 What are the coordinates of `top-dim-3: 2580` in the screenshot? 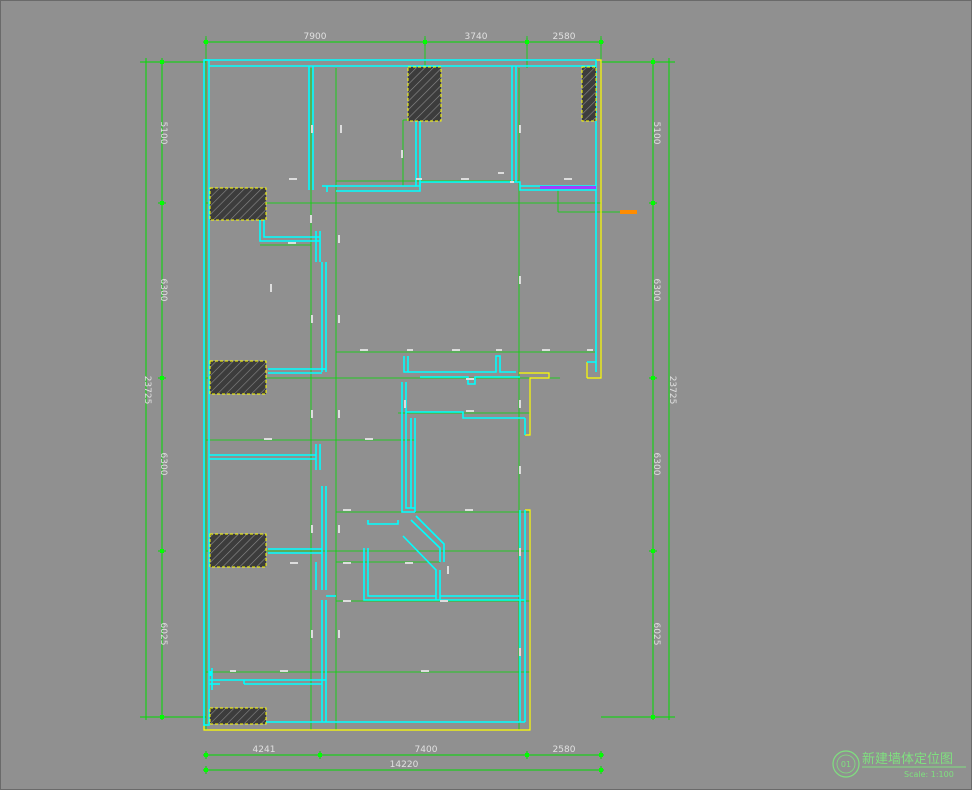 It's located at (564, 37).